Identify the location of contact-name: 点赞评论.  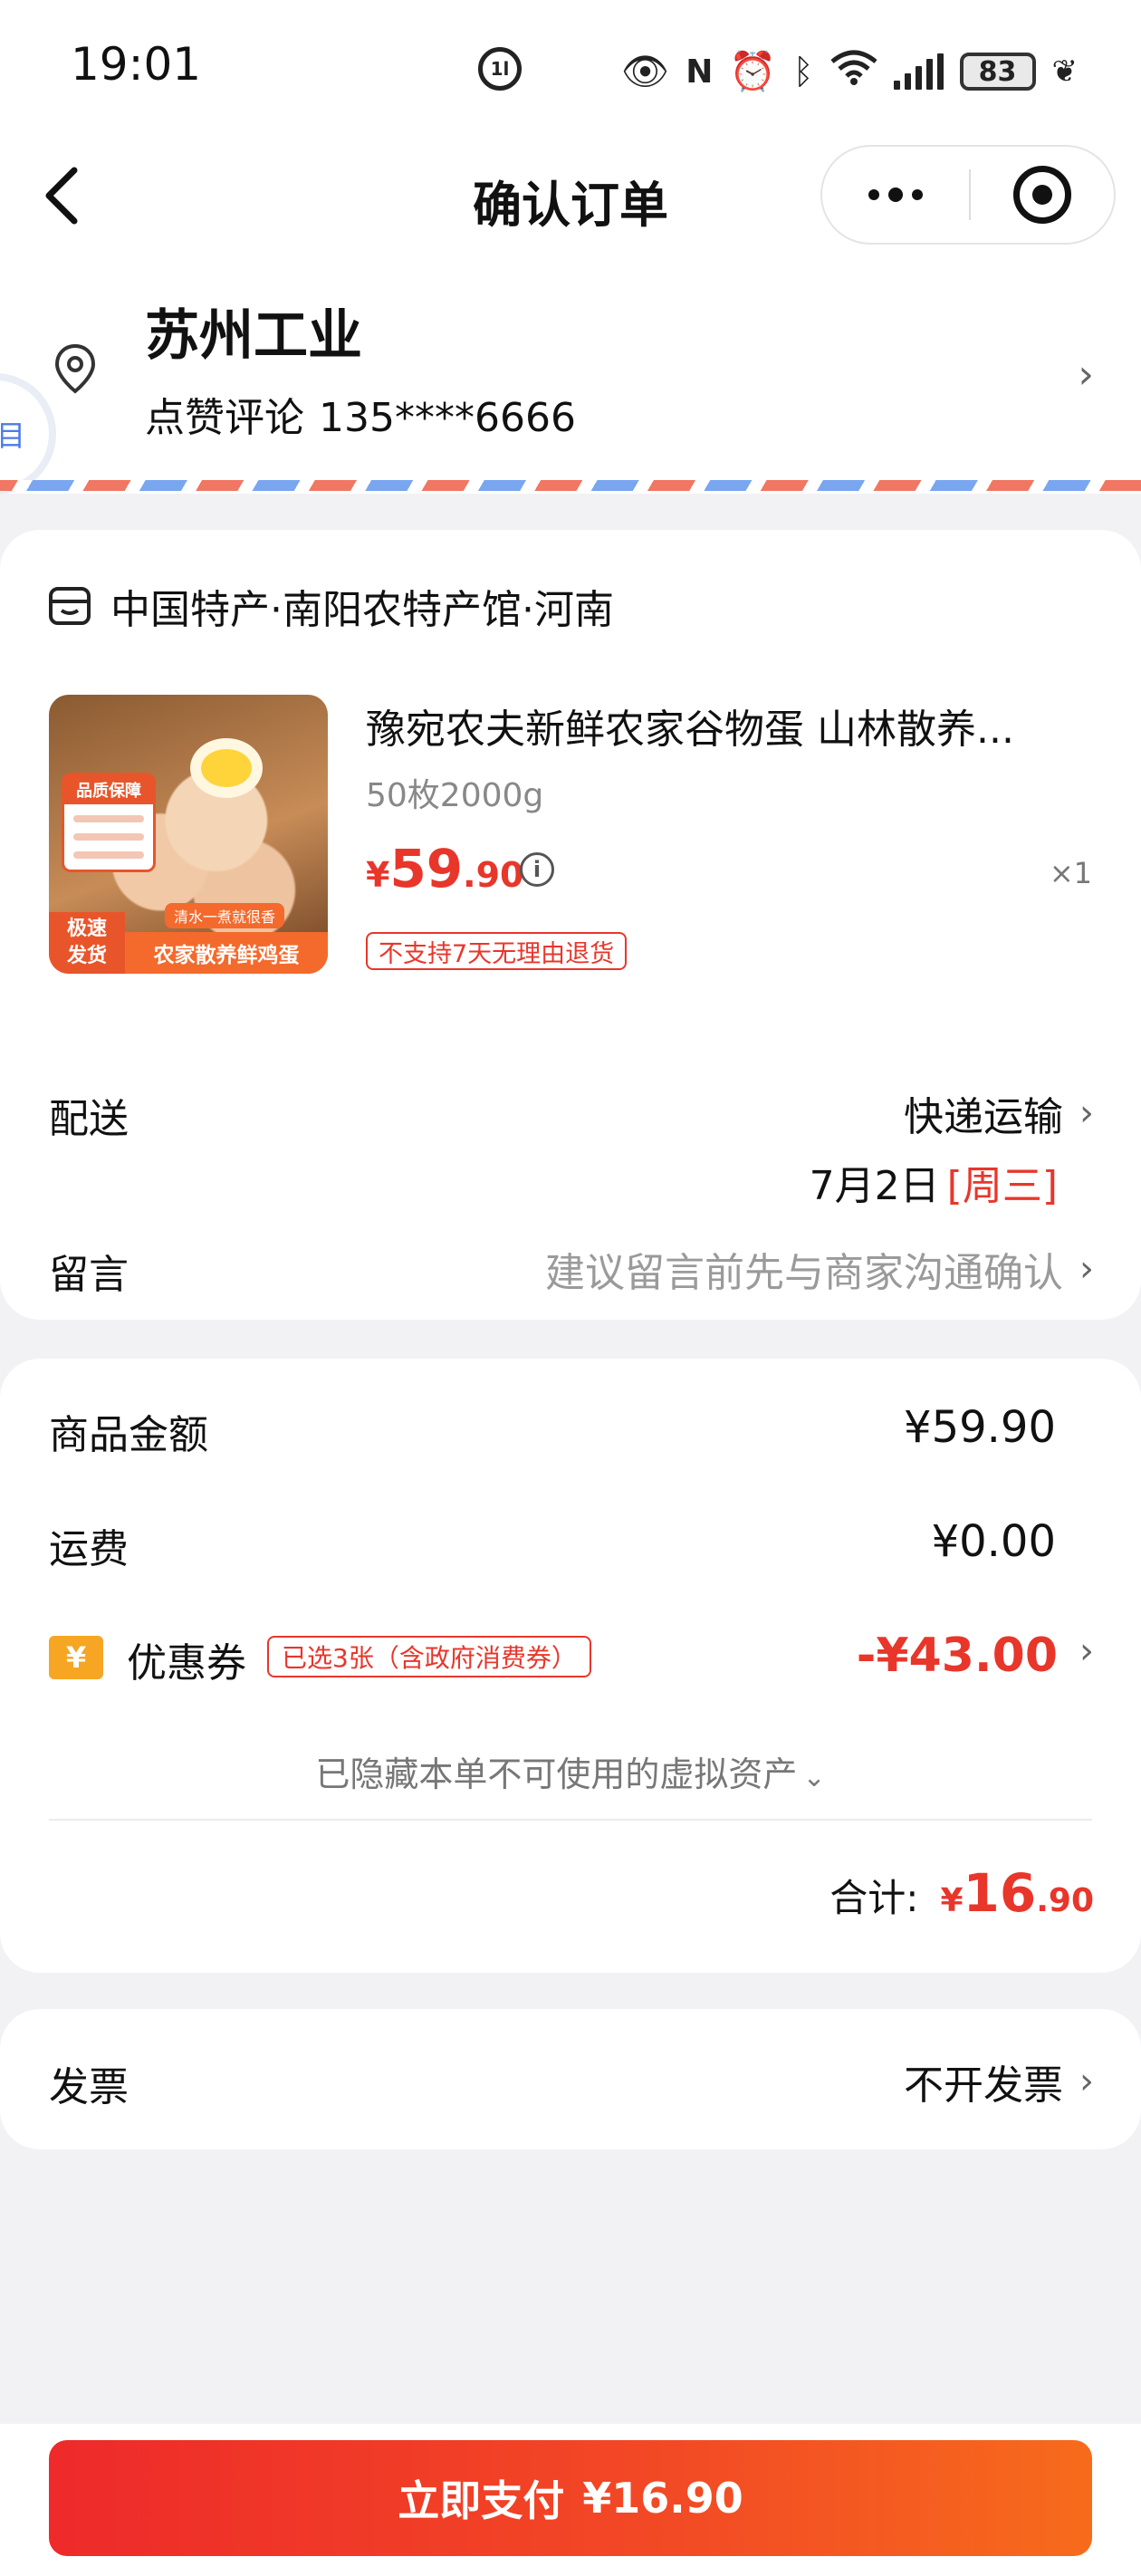
(225, 418).